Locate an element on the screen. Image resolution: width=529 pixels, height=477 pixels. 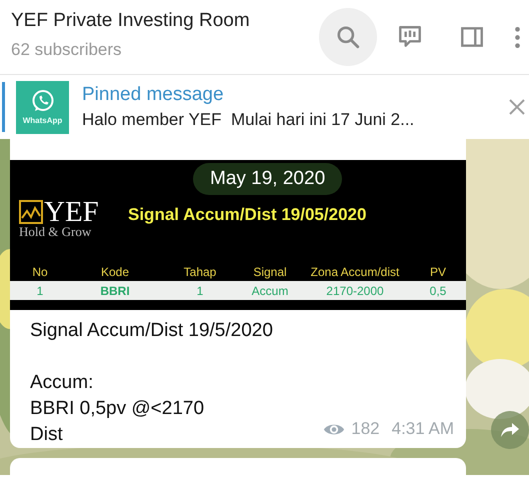
view-count: 182 is located at coordinates (365, 429).